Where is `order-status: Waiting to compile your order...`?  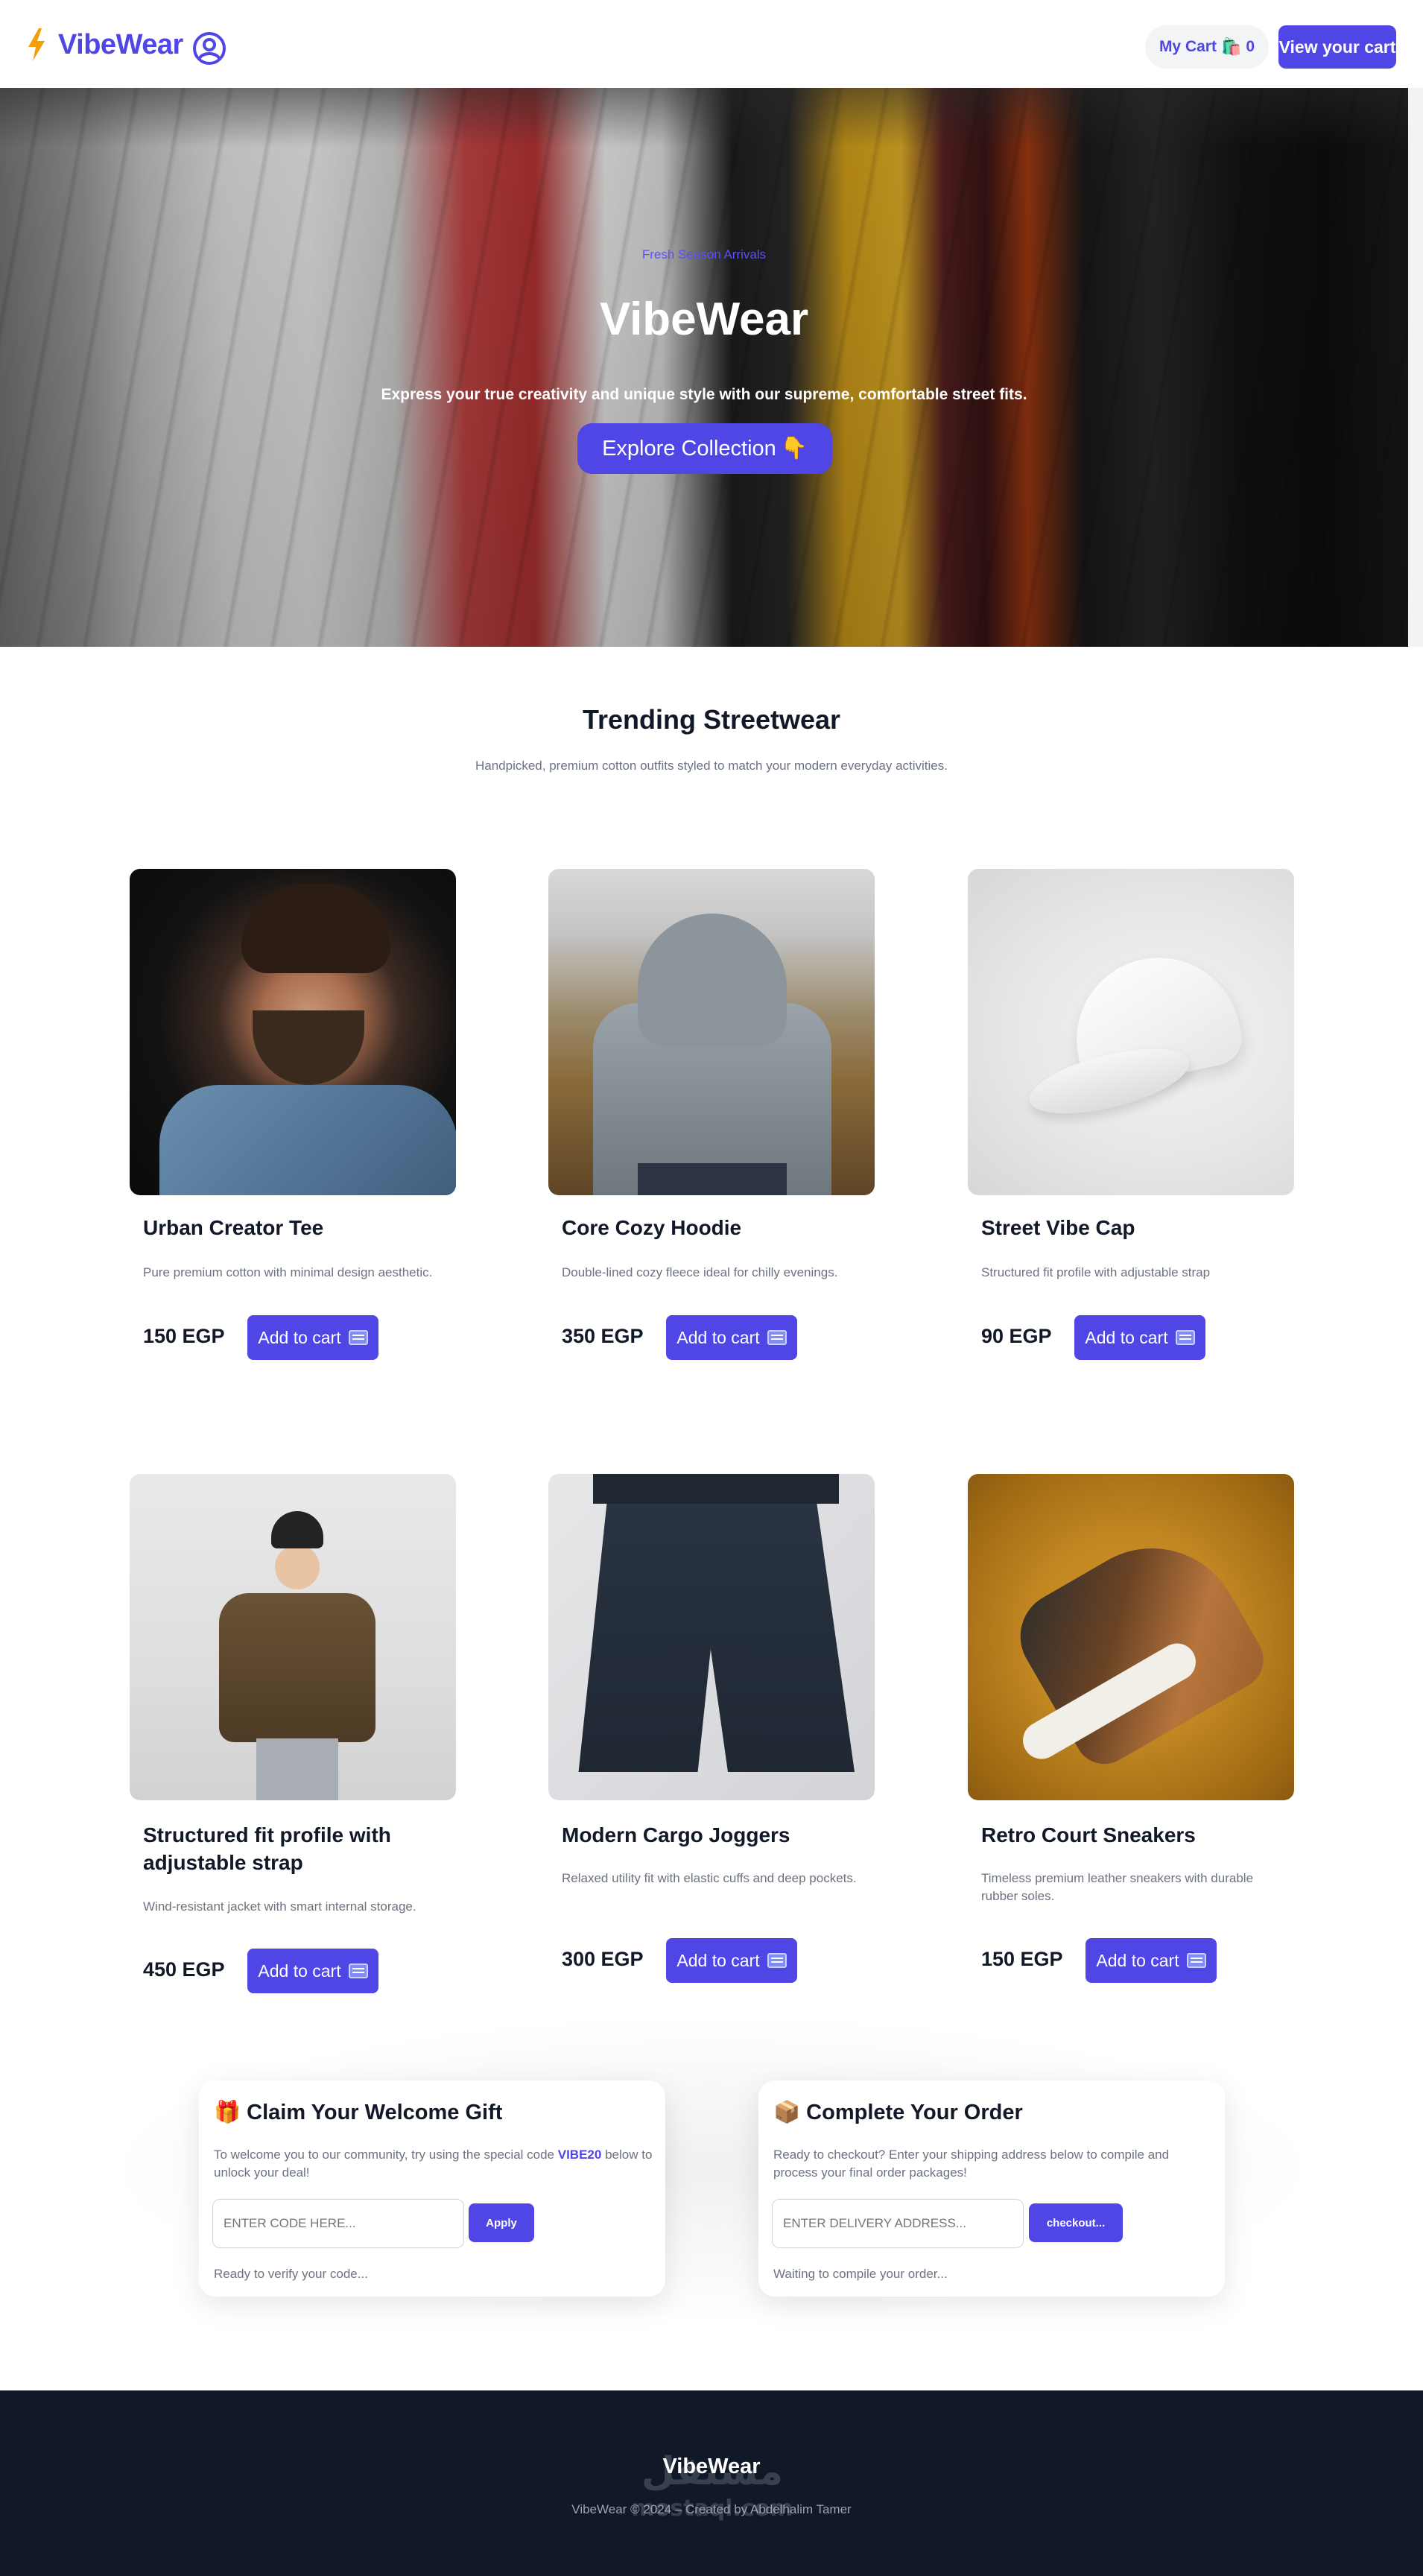 order-status: Waiting to compile your order... is located at coordinates (860, 2274).